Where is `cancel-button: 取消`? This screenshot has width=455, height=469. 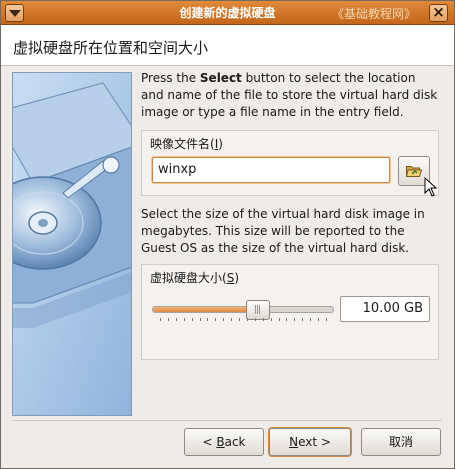
cancel-button: 取消 is located at coordinates (401, 442).